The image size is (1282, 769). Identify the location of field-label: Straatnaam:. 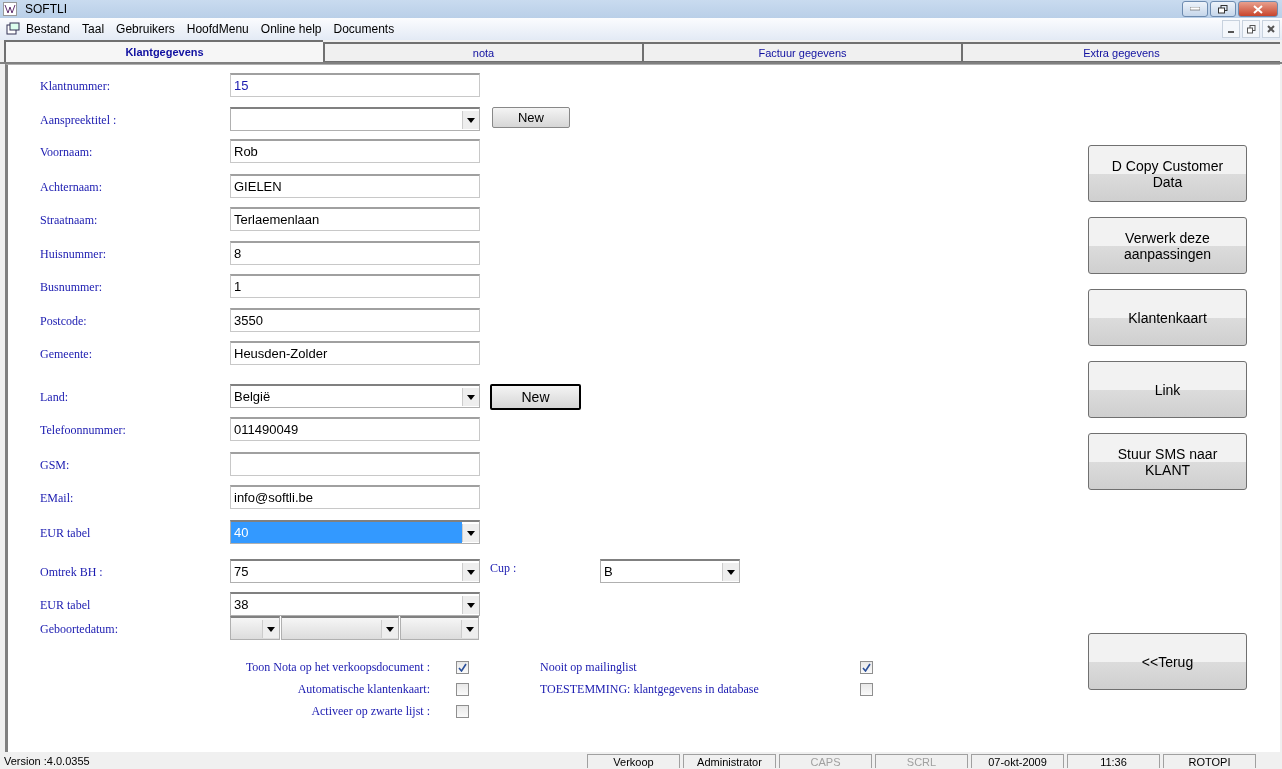
(69, 220).